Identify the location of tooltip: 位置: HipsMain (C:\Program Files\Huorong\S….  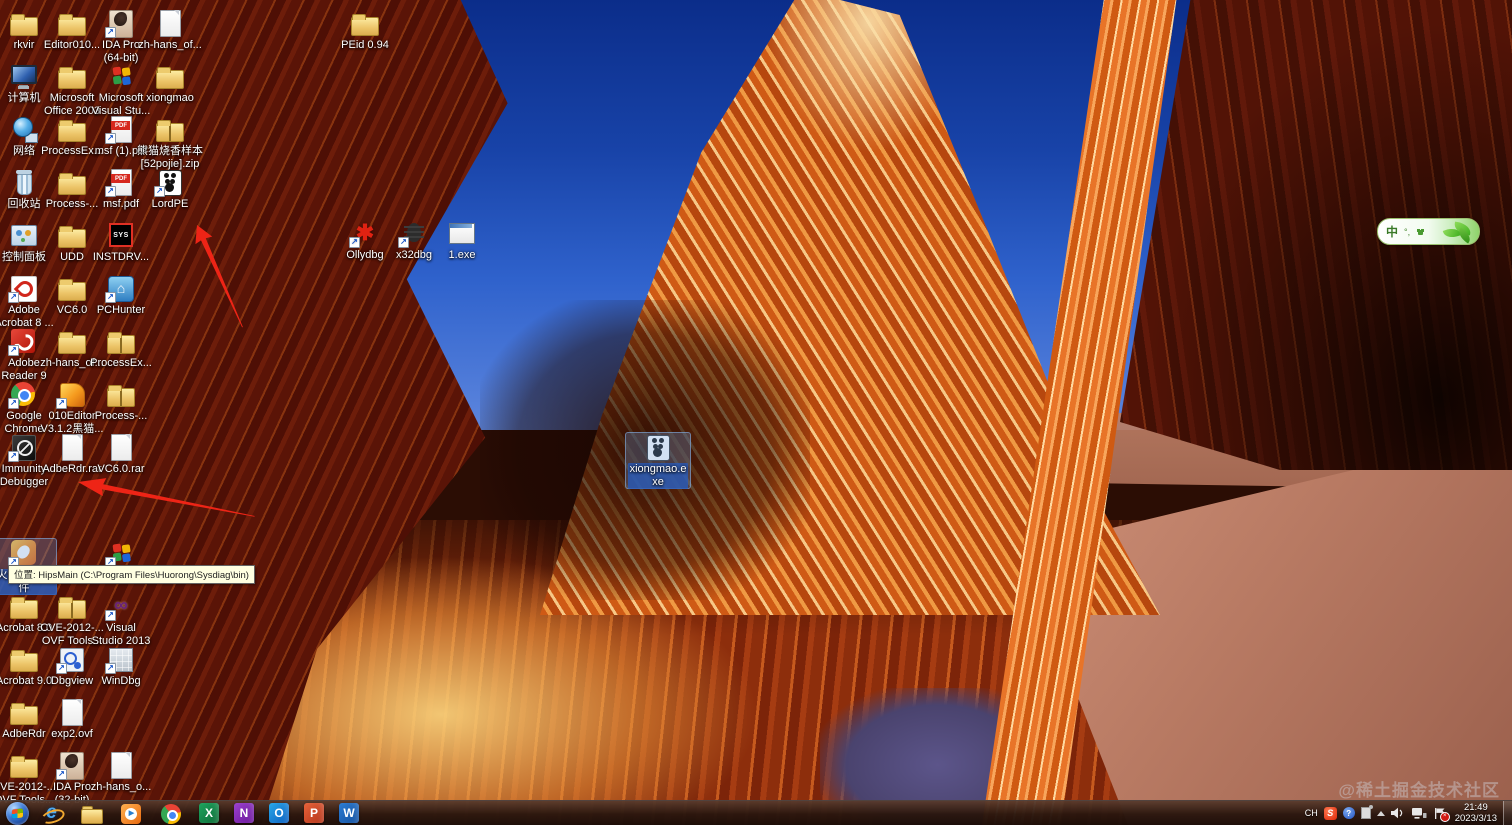
(131, 574).